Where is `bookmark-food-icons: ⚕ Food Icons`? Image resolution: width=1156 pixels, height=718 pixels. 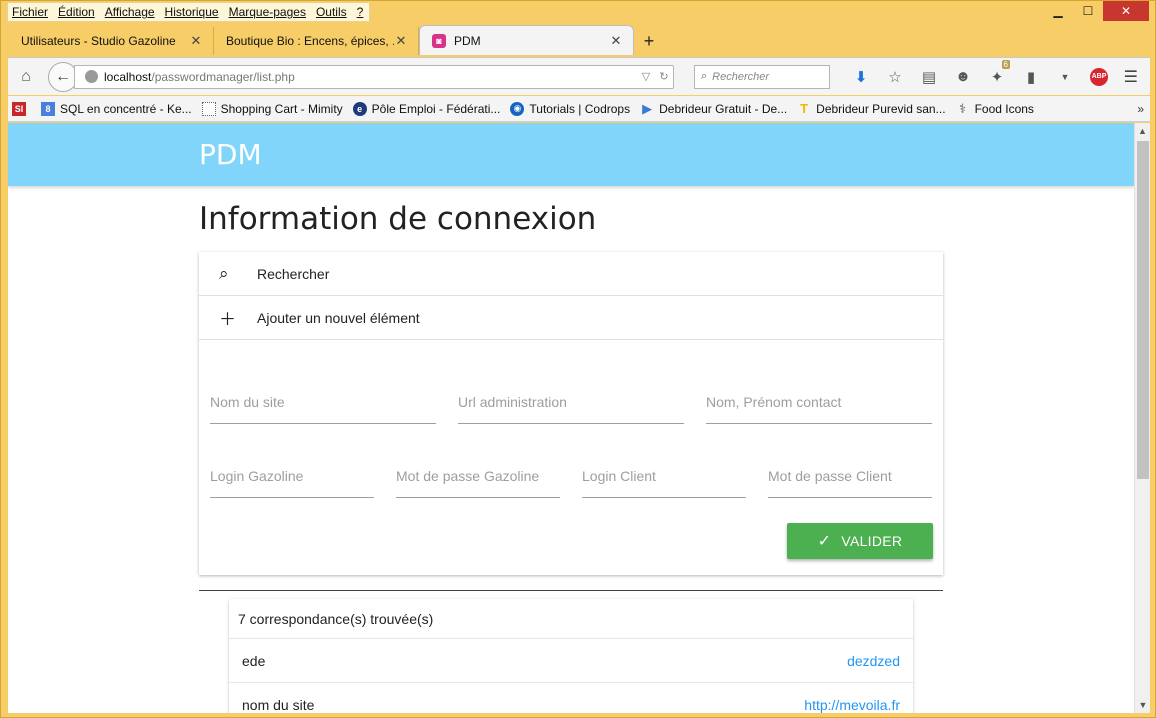
bookmark-food-icons: ⚕ Food Icons is located at coordinates (995, 108).